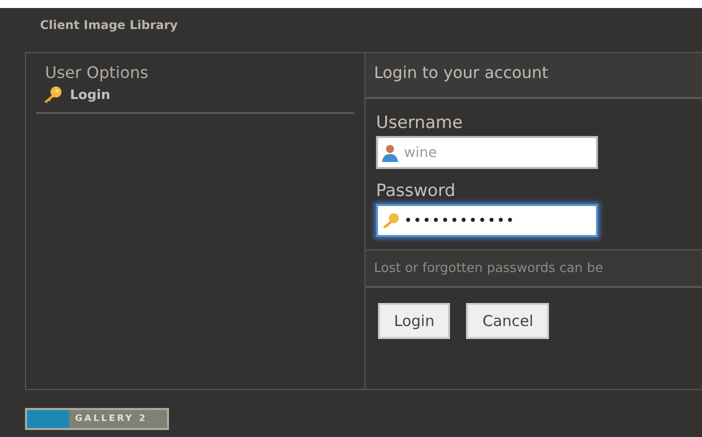  What do you see at coordinates (416, 191) in the screenshot?
I see `field-label: Password` at bounding box center [416, 191].